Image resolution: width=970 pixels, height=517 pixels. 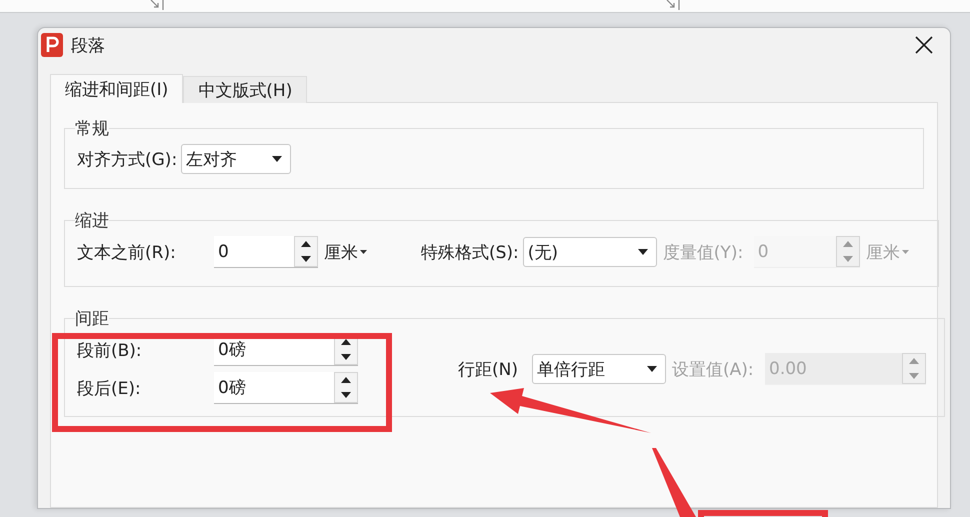 What do you see at coordinates (110, 351) in the screenshot?
I see `field-label: 段前(B):` at bounding box center [110, 351].